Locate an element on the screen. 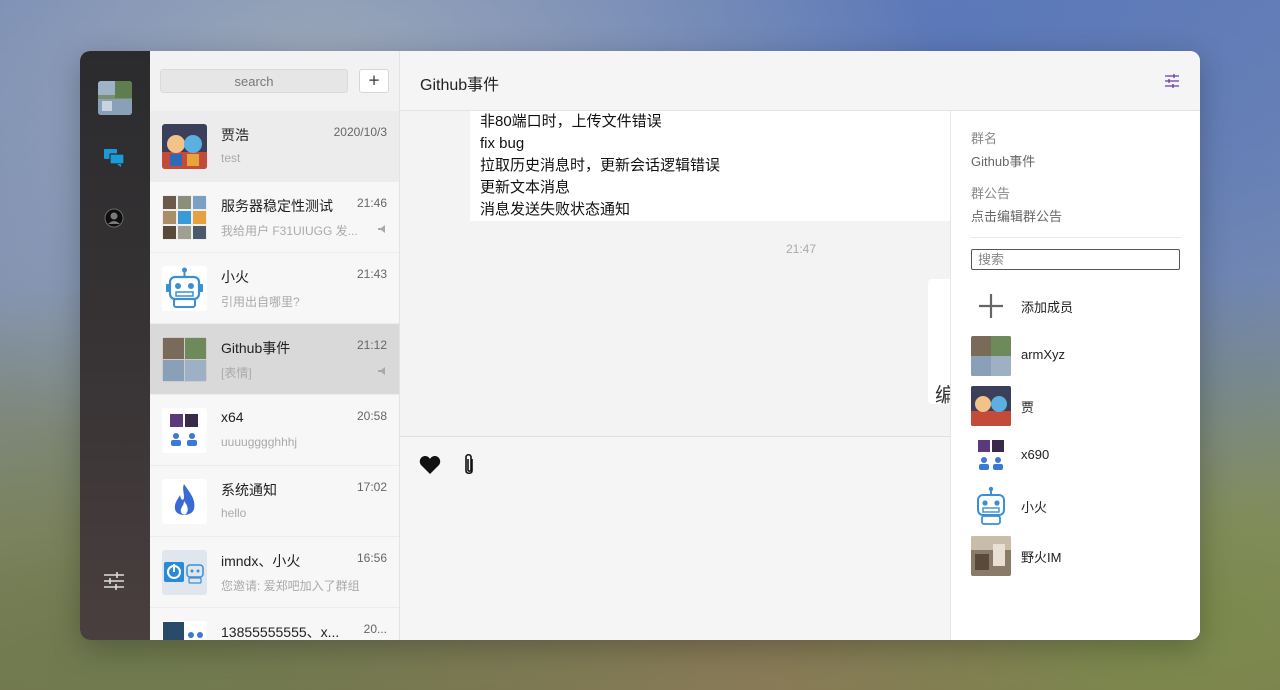  conversation-name: 小火 is located at coordinates (235, 277).